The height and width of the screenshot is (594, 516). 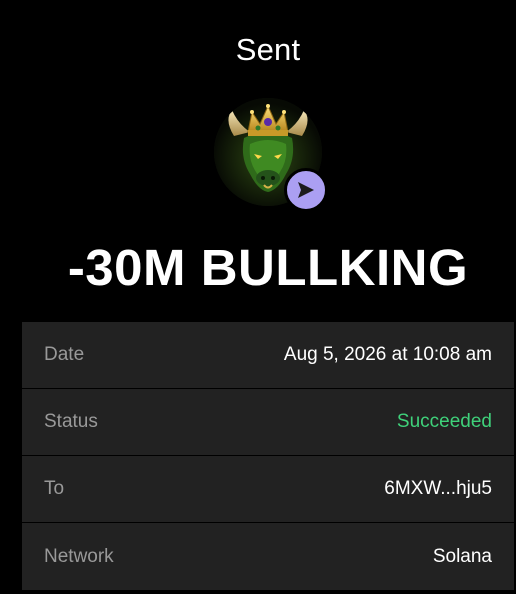 I want to click on detail-label: Date, so click(x=64, y=354).